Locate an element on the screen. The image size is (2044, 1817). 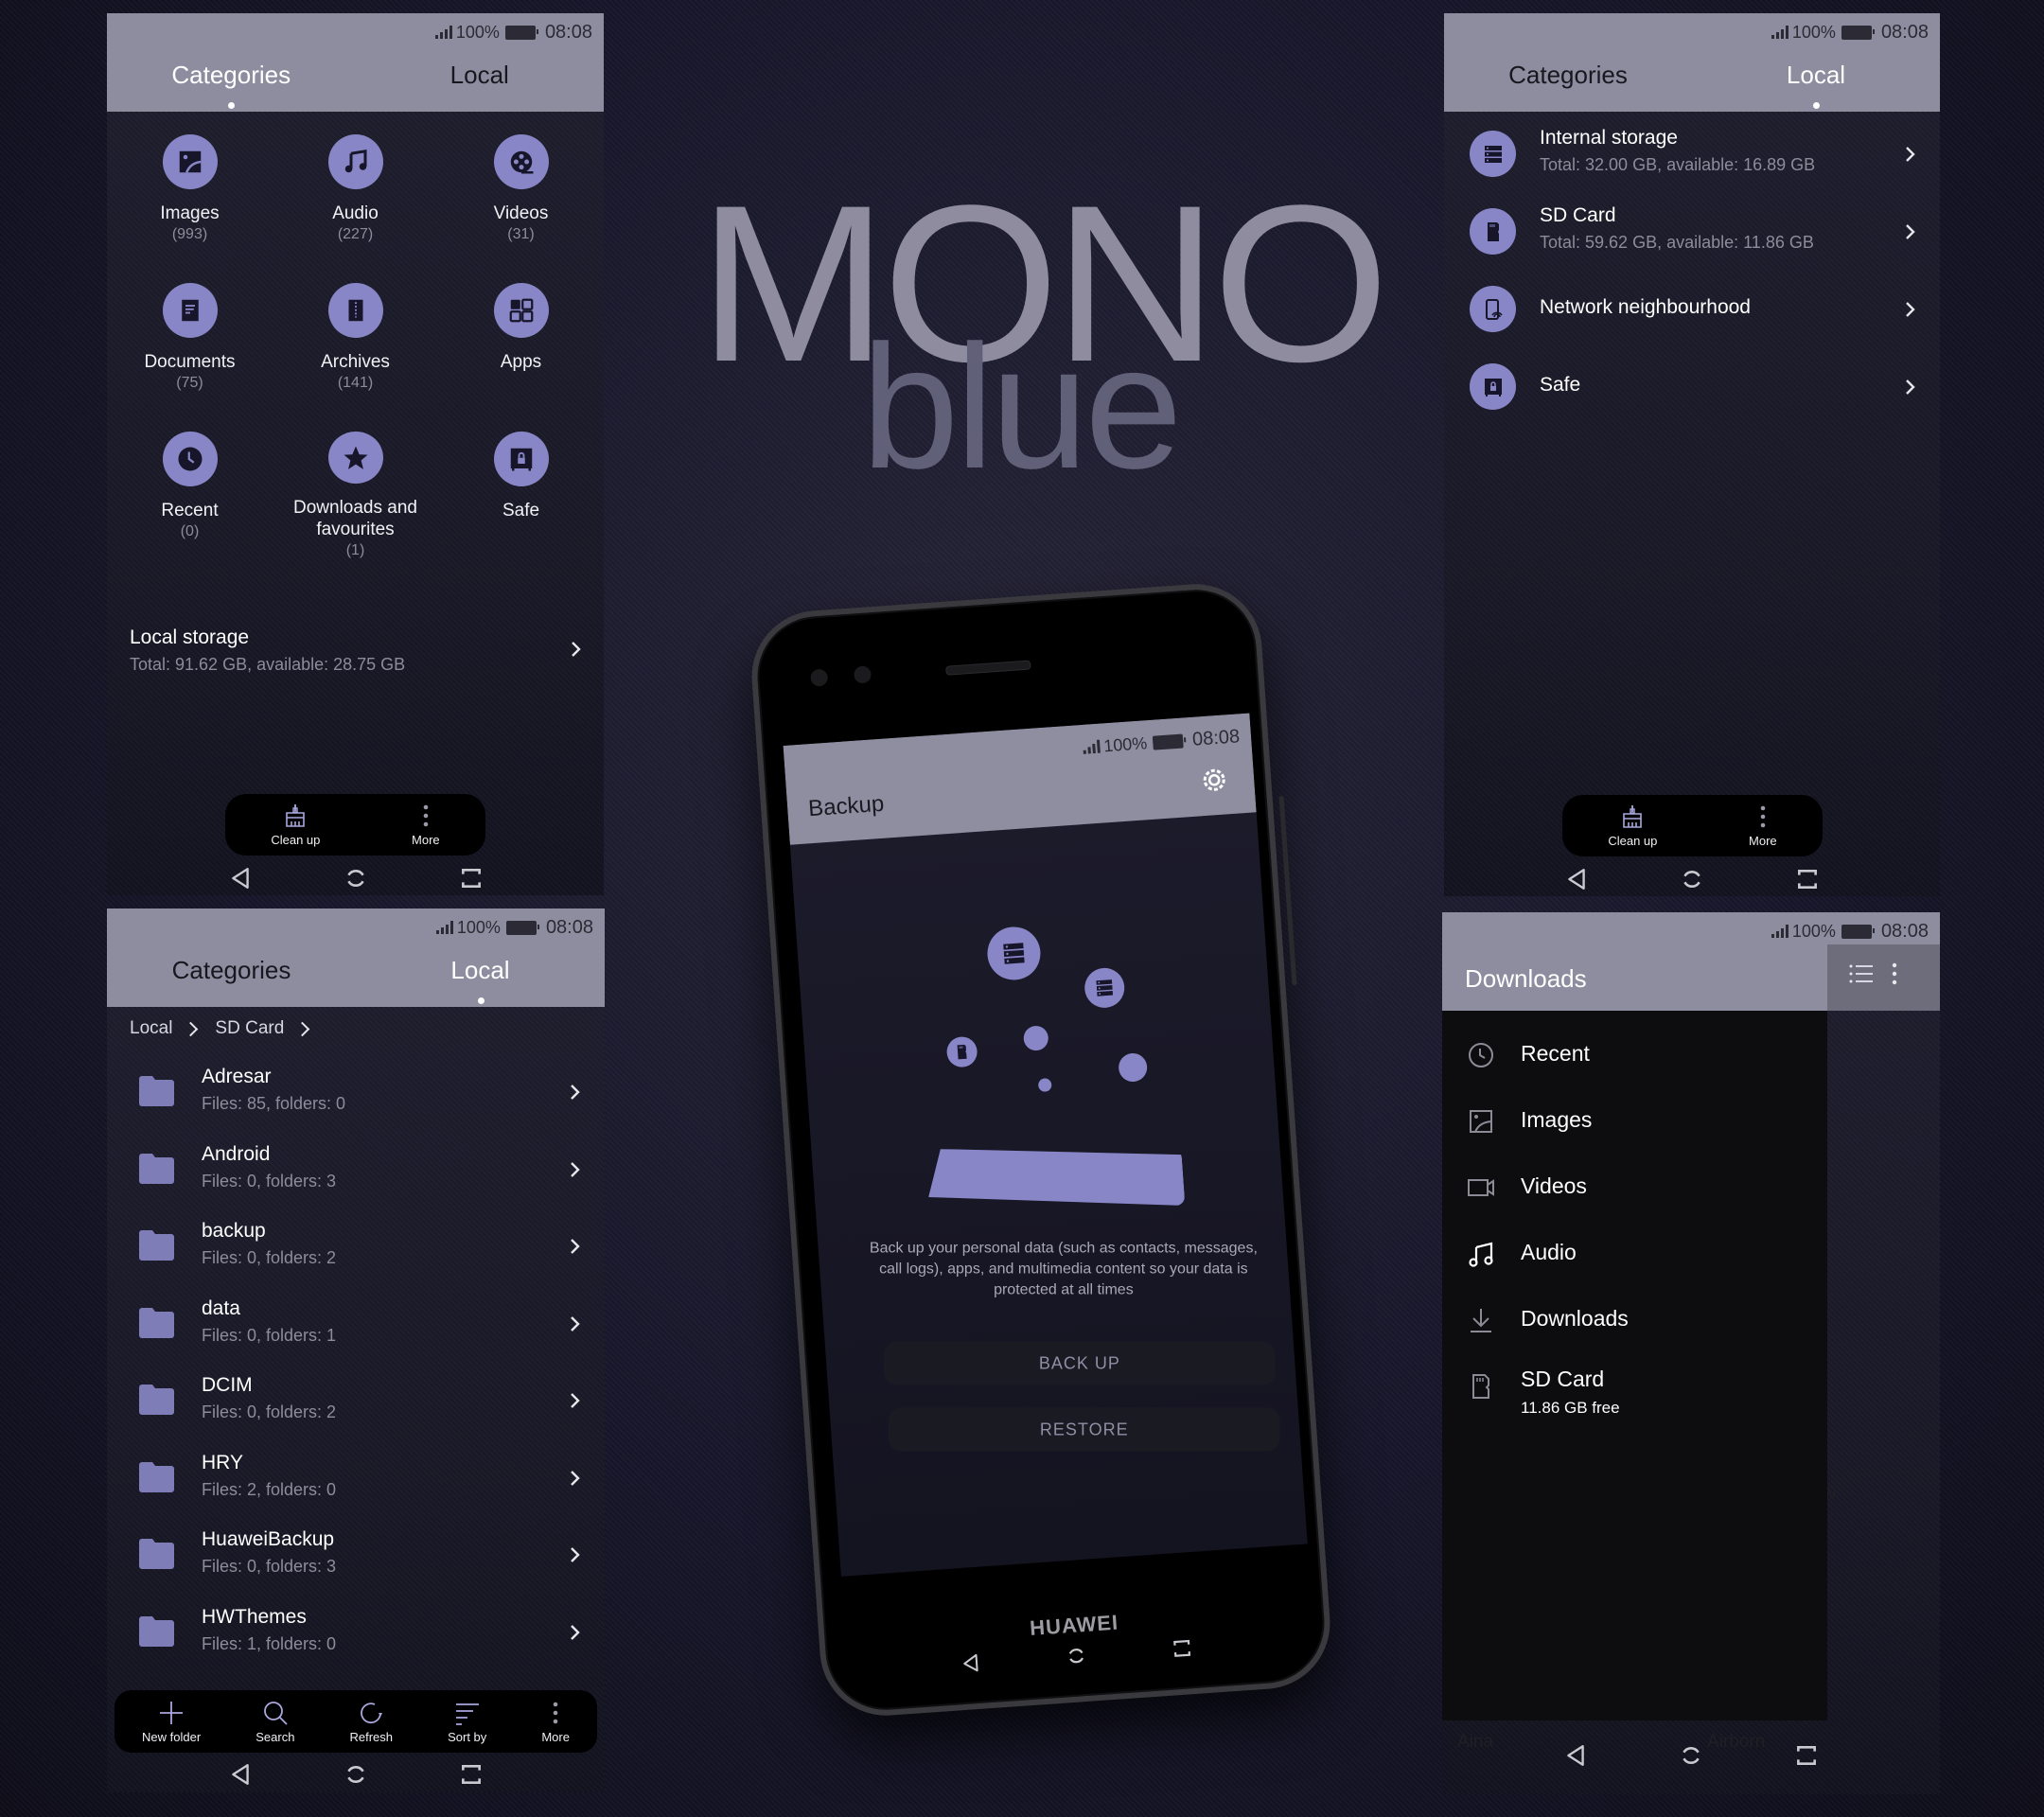
drawer-item-recent: Recent is located at coordinates (1634, 1056).